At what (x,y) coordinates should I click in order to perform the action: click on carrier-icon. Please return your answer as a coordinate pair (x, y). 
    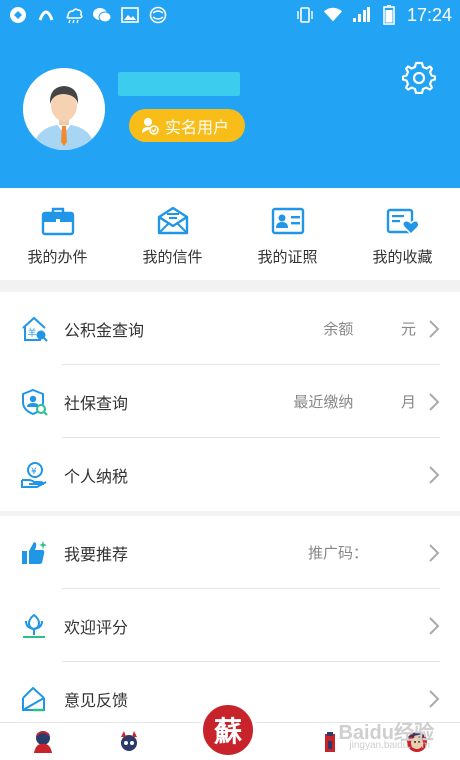
    Looking at the image, I should click on (158, 15).